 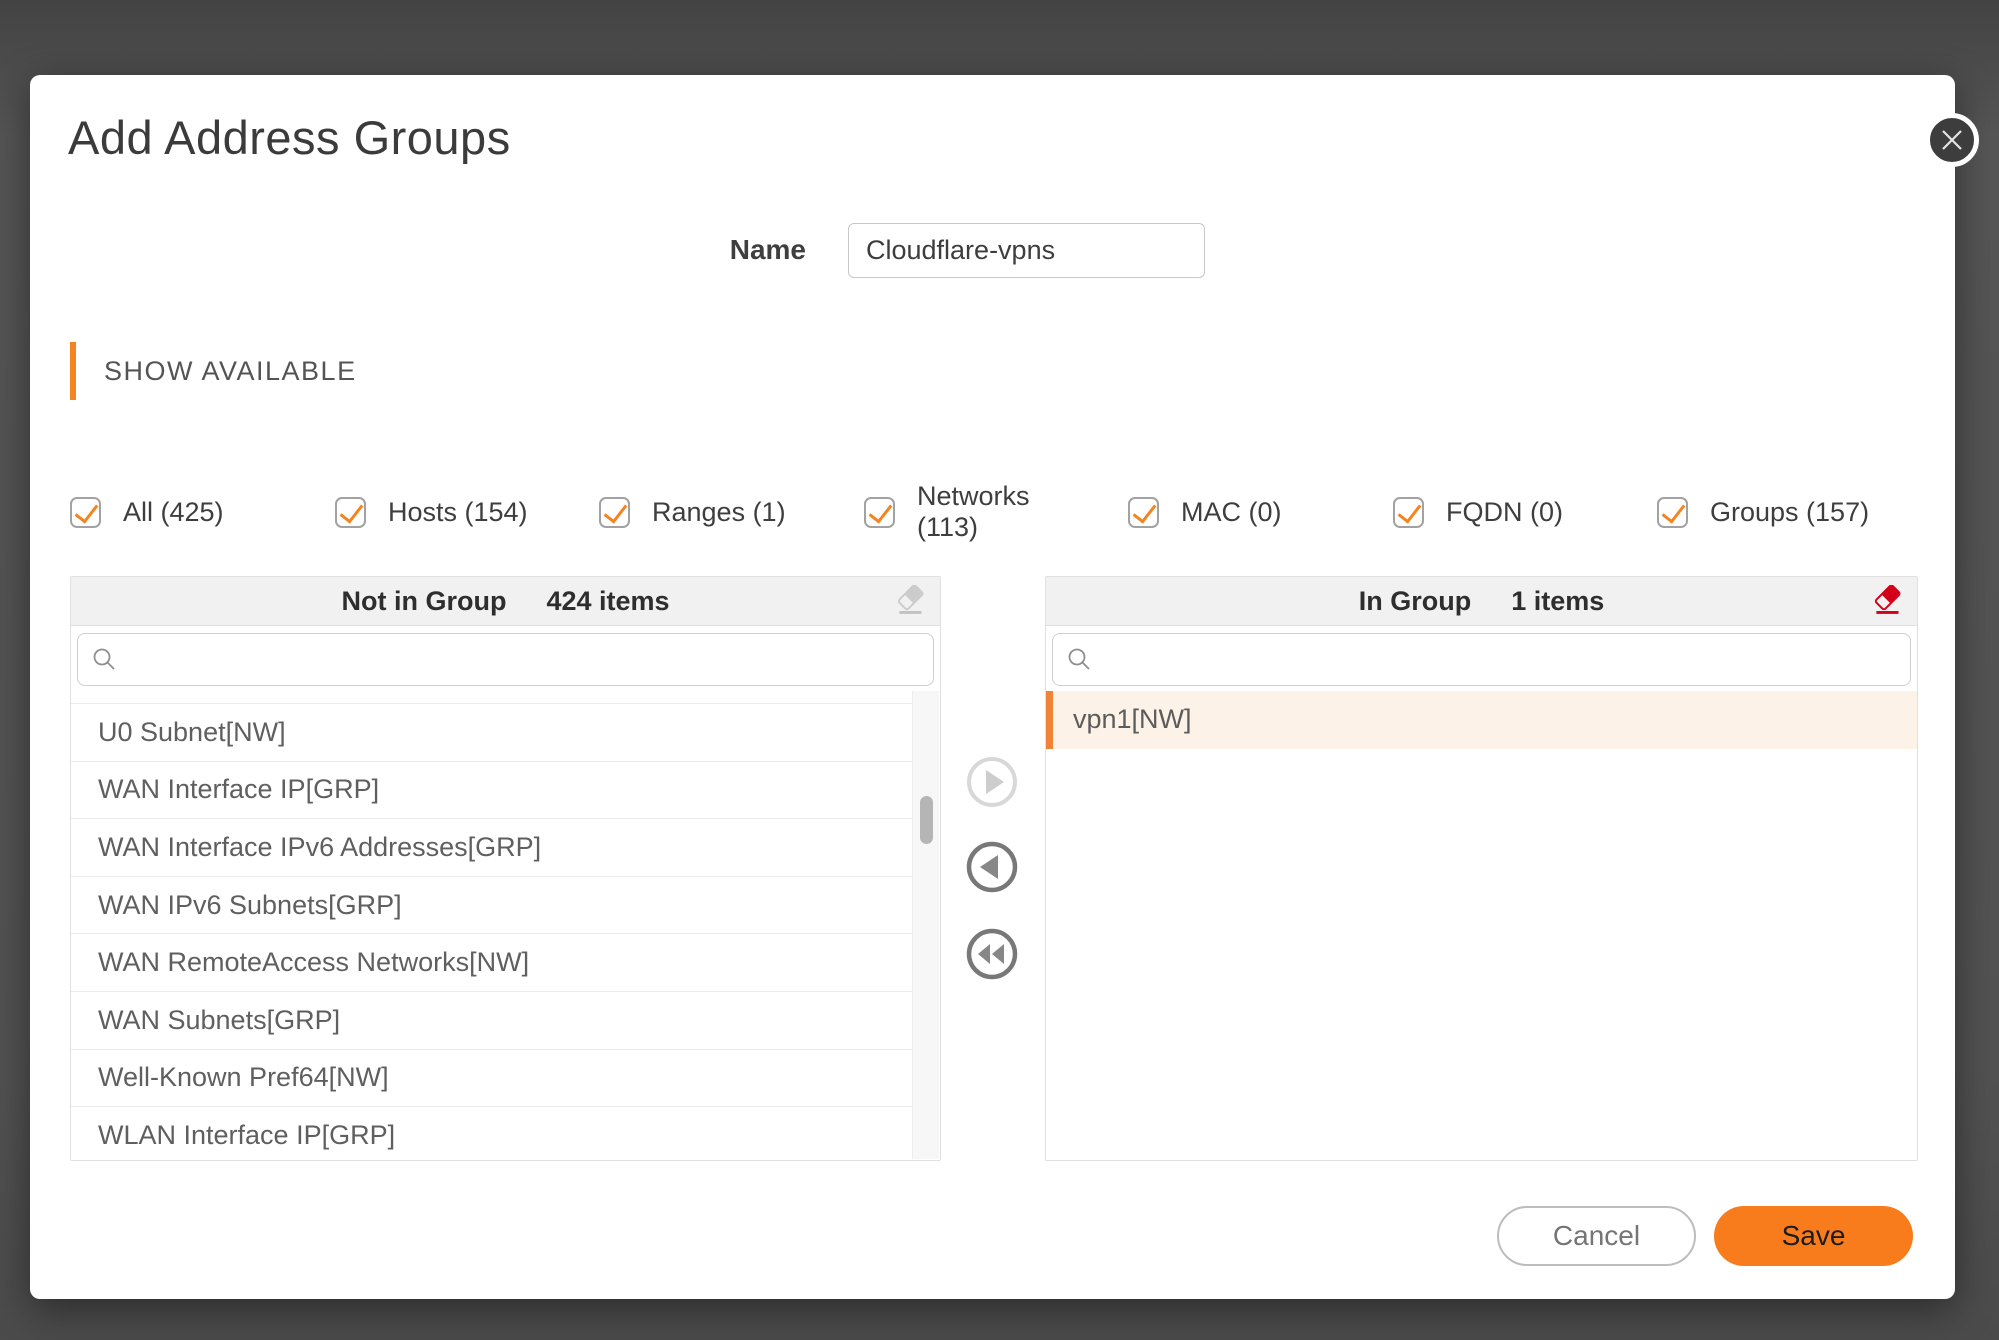 I want to click on panel-count: 424 items, so click(x=608, y=600).